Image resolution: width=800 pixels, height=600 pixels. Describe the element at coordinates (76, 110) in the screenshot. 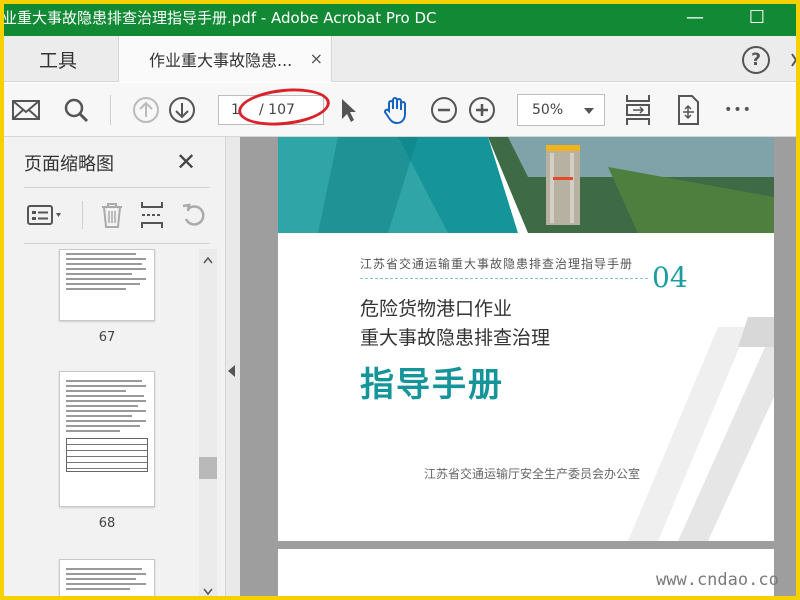

I see `search-icon` at that location.